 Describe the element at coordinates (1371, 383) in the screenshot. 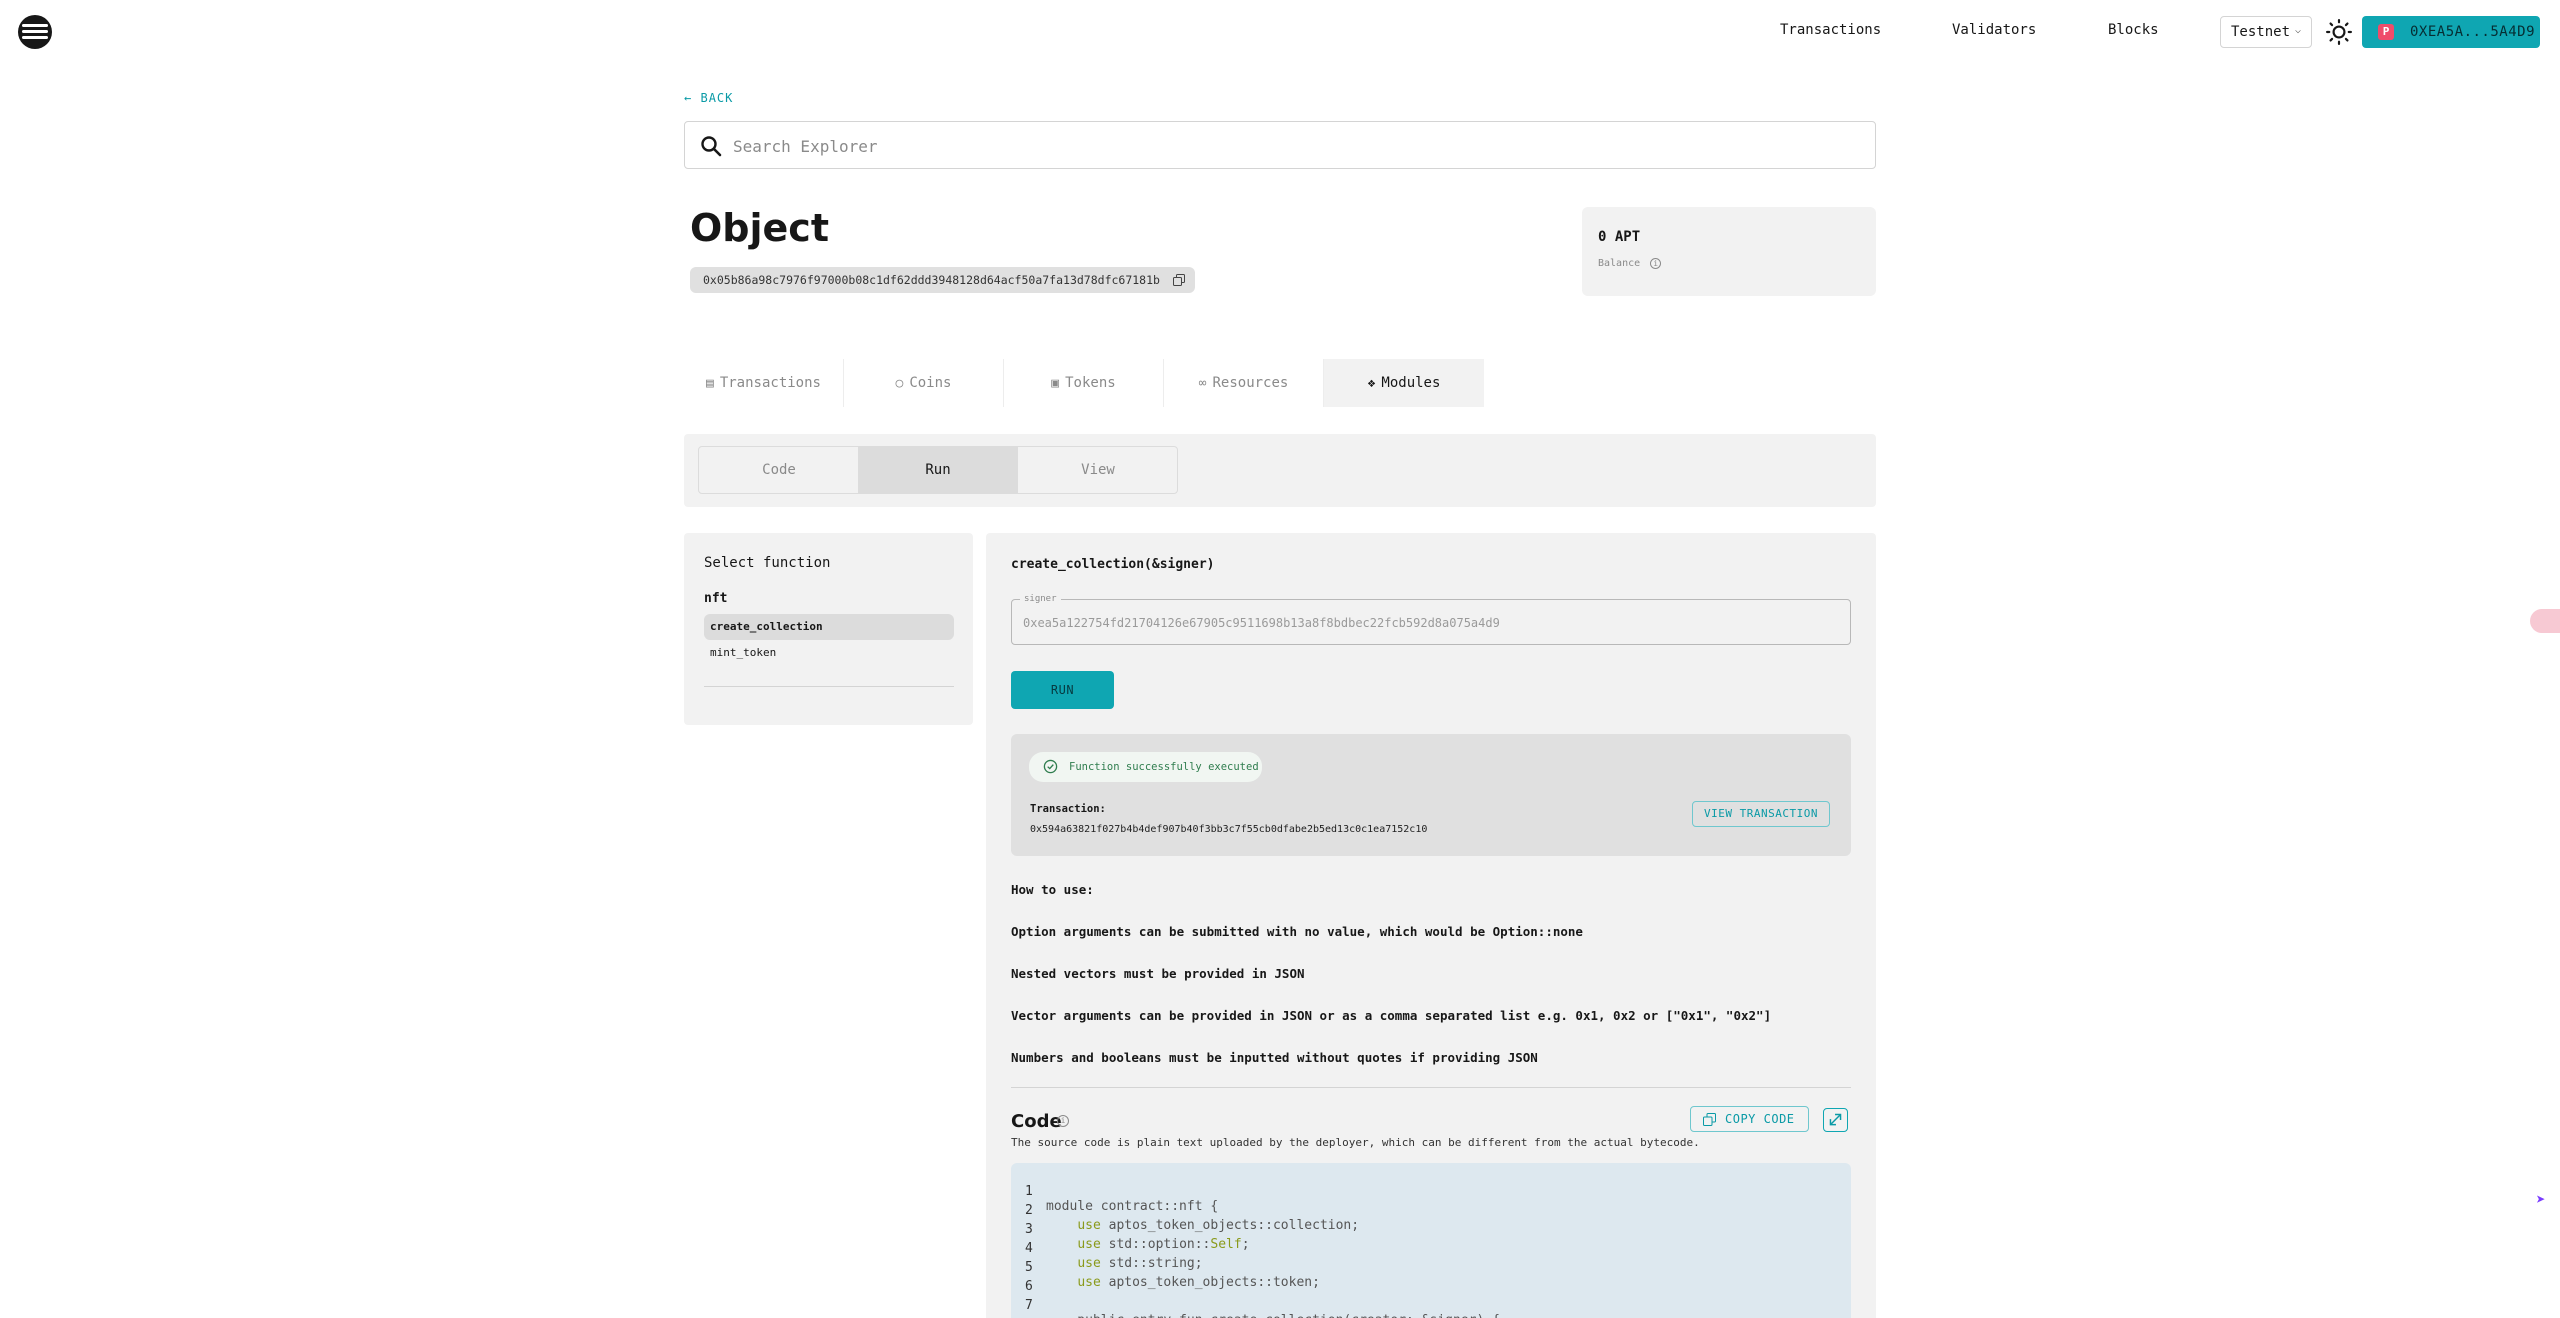

I see `puzzle-icon: ❖` at that location.